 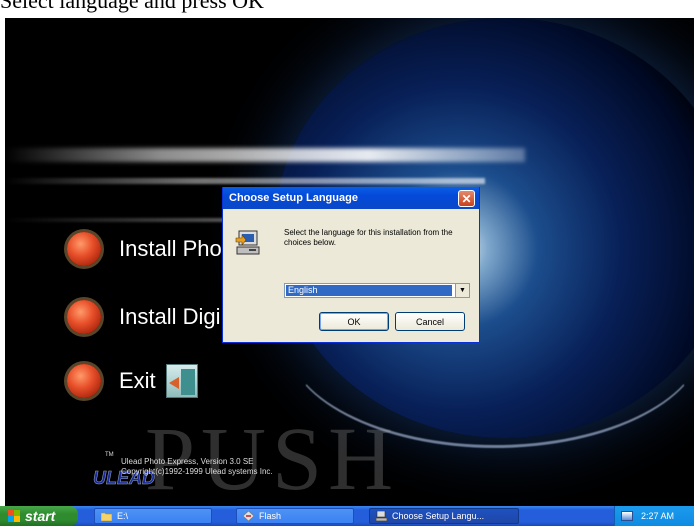 What do you see at coordinates (295, 516) in the screenshot?
I see `taskbar-item-flash: Flash` at bounding box center [295, 516].